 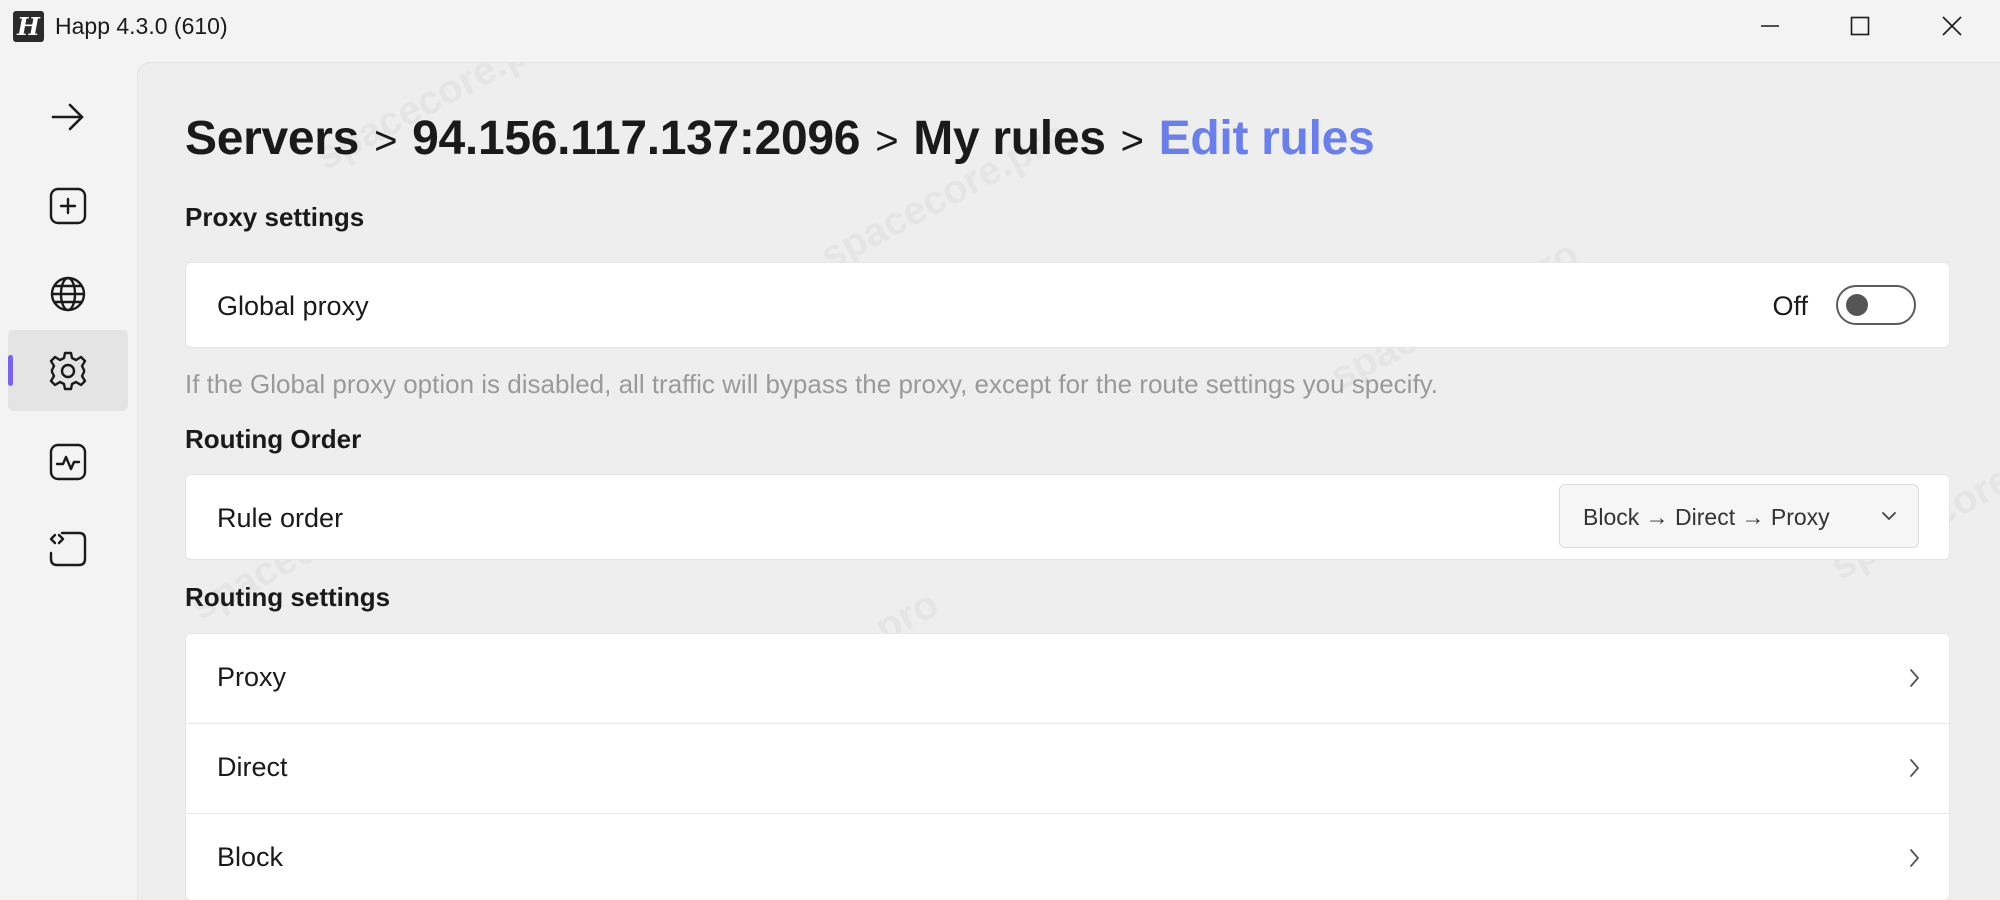 I want to click on add-icon, so click(x=68, y=205).